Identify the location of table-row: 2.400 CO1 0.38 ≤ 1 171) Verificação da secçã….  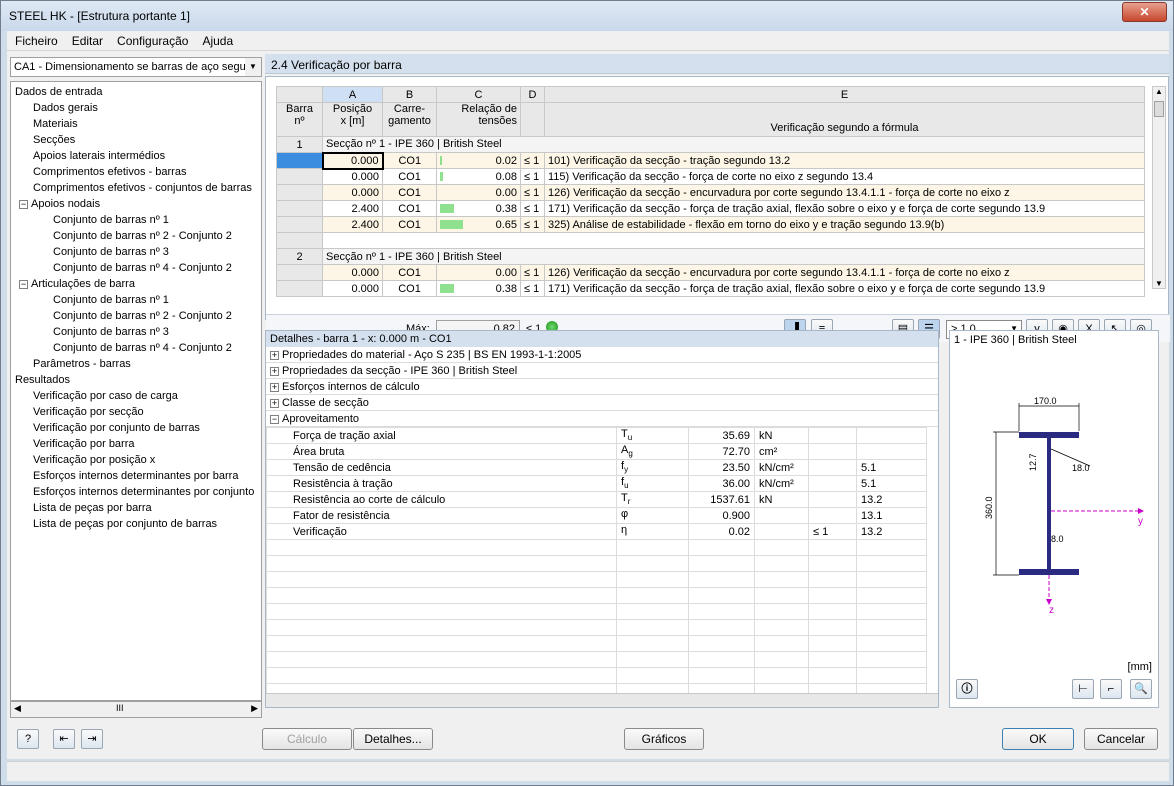
(710, 208).